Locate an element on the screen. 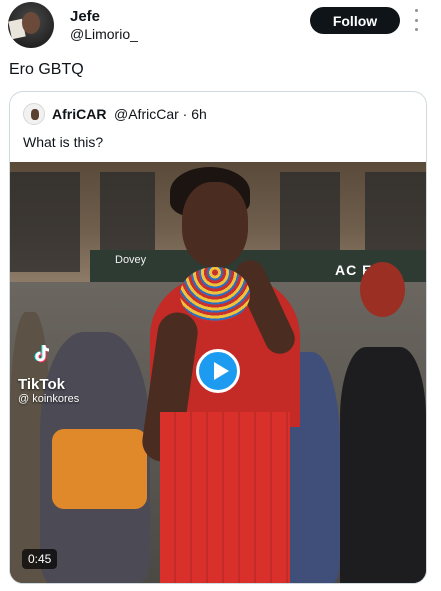 The height and width of the screenshot is (591, 441). beaded-necklace is located at coordinates (215, 294).